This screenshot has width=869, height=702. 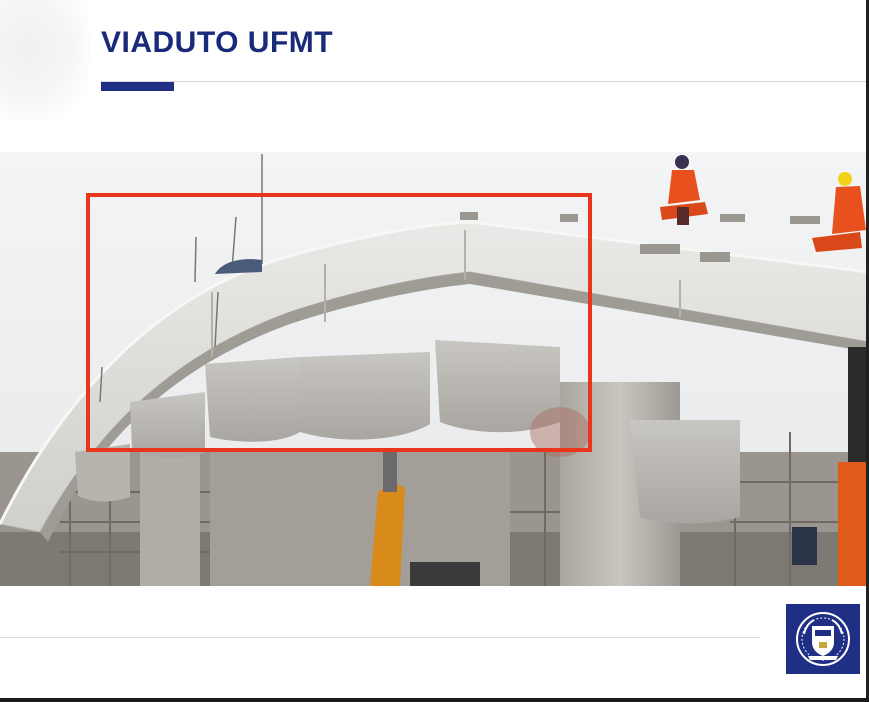 What do you see at coordinates (137, 86) in the screenshot?
I see `title-accent-bar` at bounding box center [137, 86].